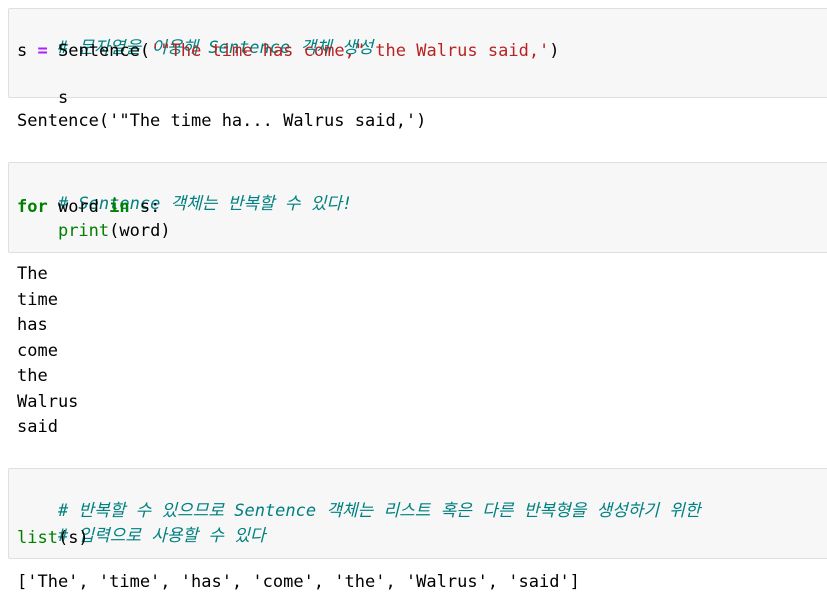 The height and width of the screenshot is (611, 827). What do you see at coordinates (350, 51) in the screenshot?
I see `code-string: '"The time has come," the Walrus said,'` at bounding box center [350, 51].